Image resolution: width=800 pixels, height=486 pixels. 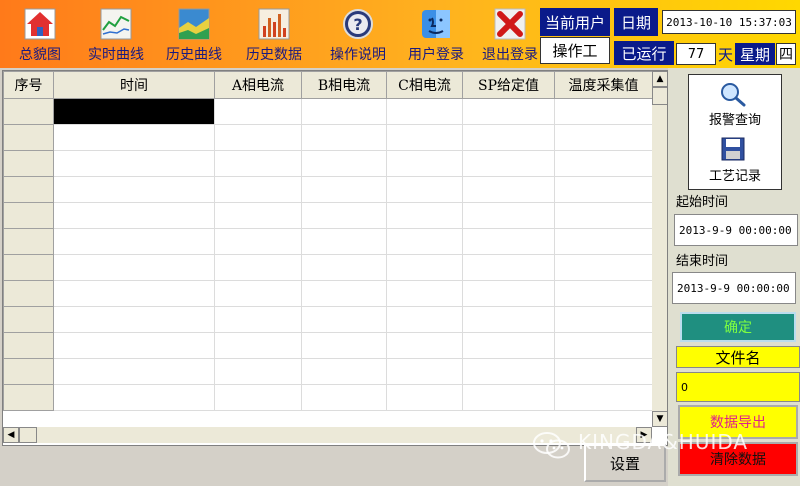 What do you see at coordinates (274, 34) in the screenshot?
I see `history-data-button: 历史数据` at bounding box center [274, 34].